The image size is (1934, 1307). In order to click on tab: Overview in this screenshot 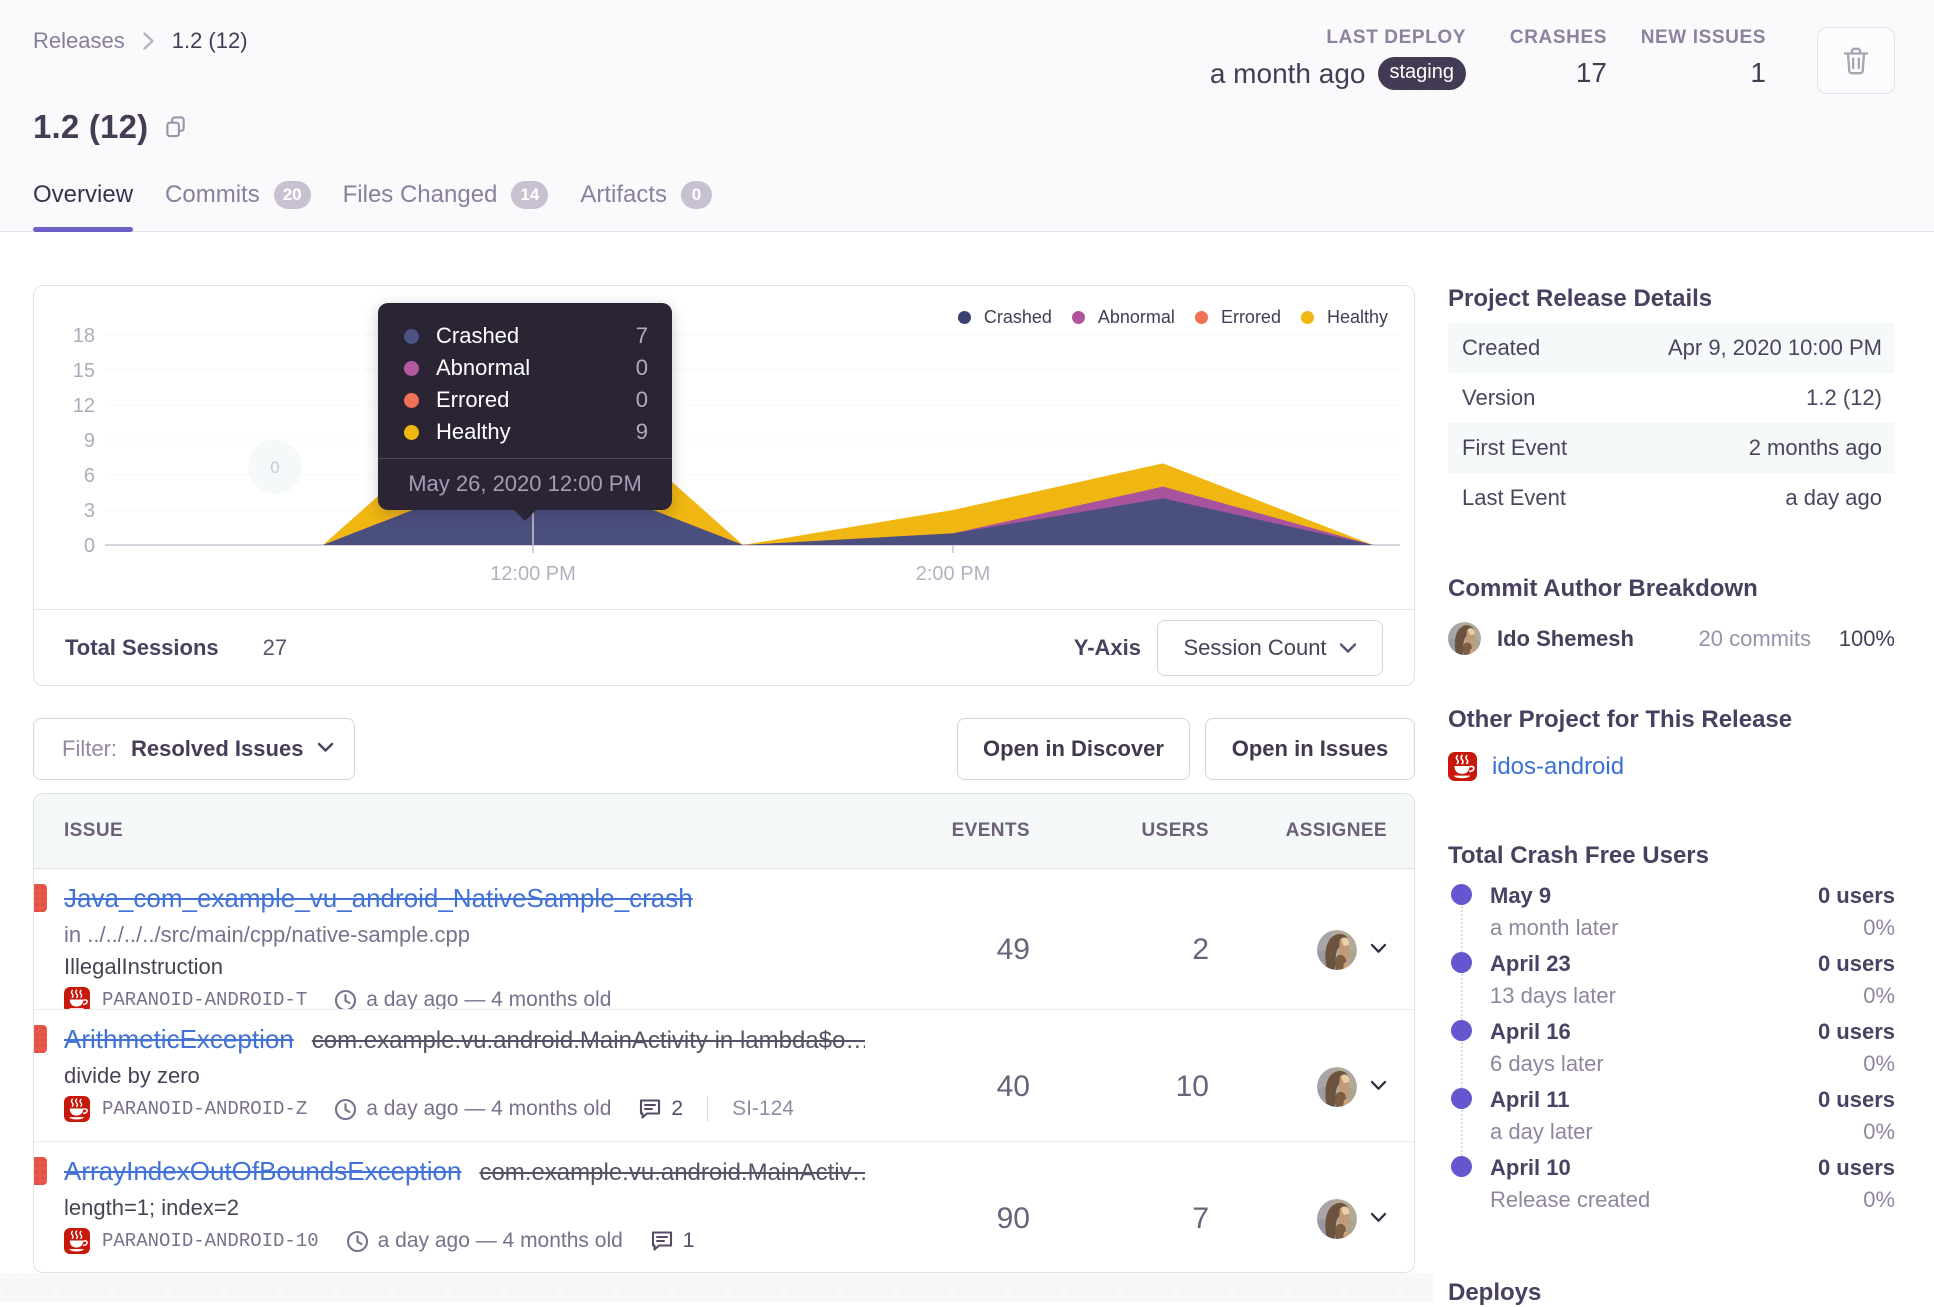, I will do `click(83, 206)`.